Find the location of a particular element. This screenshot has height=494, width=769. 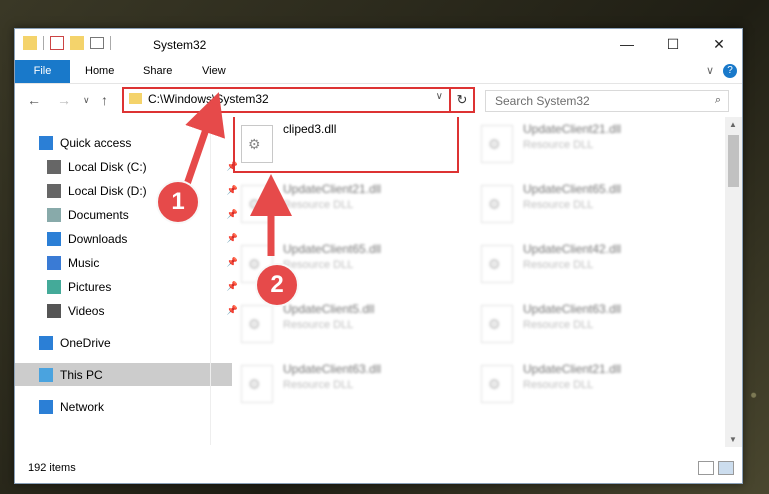

arrow-to-address-bar is located at coordinates (203, 142).